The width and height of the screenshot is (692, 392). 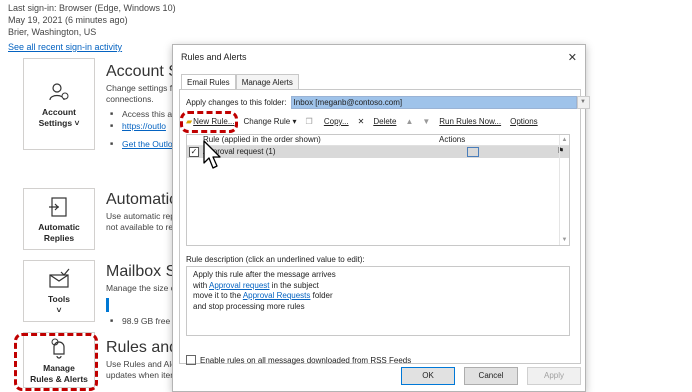 What do you see at coordinates (309, 121) in the screenshot?
I see `copy-icon: ❐` at bounding box center [309, 121].